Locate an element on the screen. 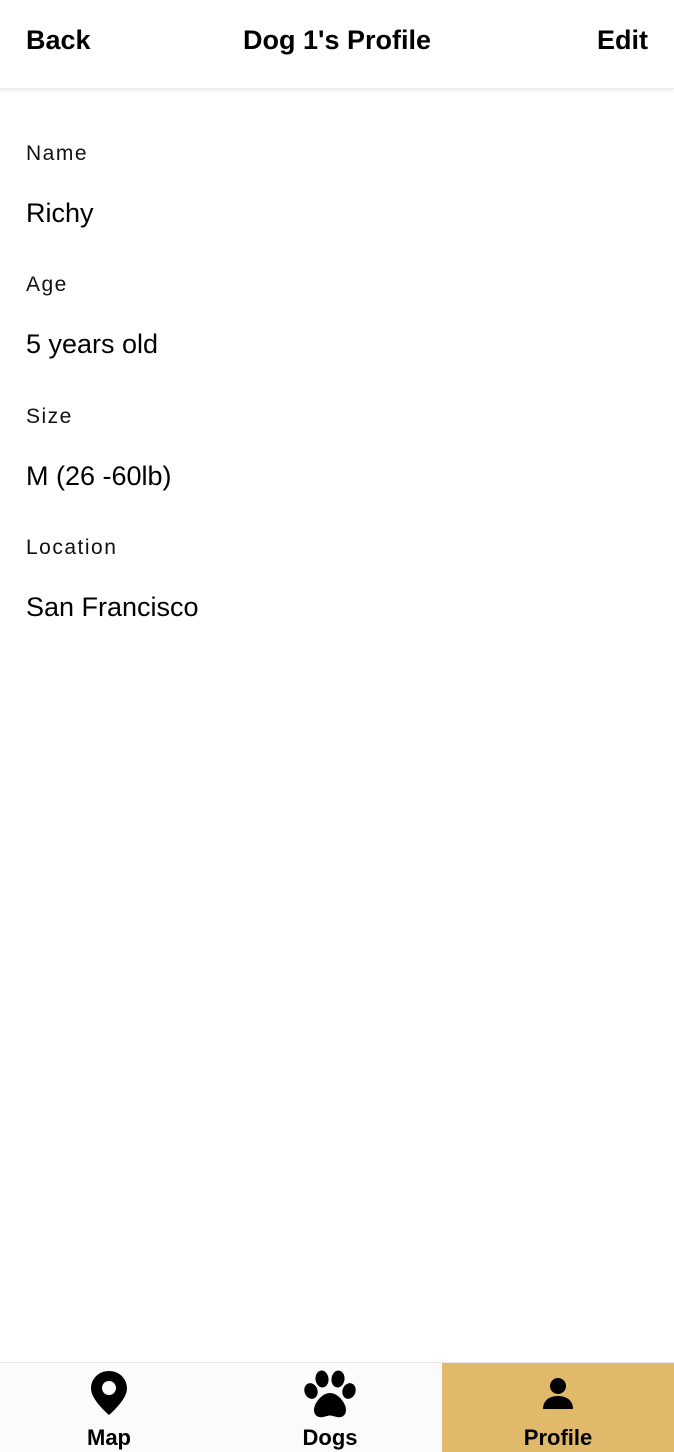  bottom-tab-bar: Map Dogs Profile is located at coordinates (337, 1407).